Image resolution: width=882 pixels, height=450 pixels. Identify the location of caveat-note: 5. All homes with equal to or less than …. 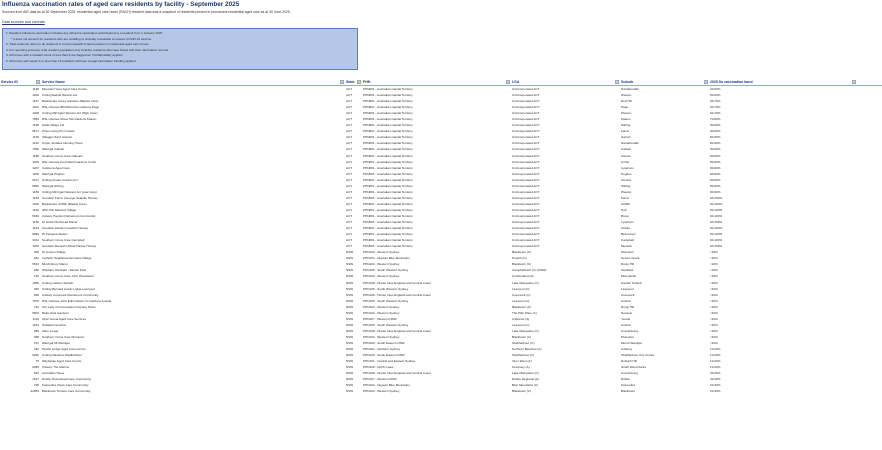
(71, 60).